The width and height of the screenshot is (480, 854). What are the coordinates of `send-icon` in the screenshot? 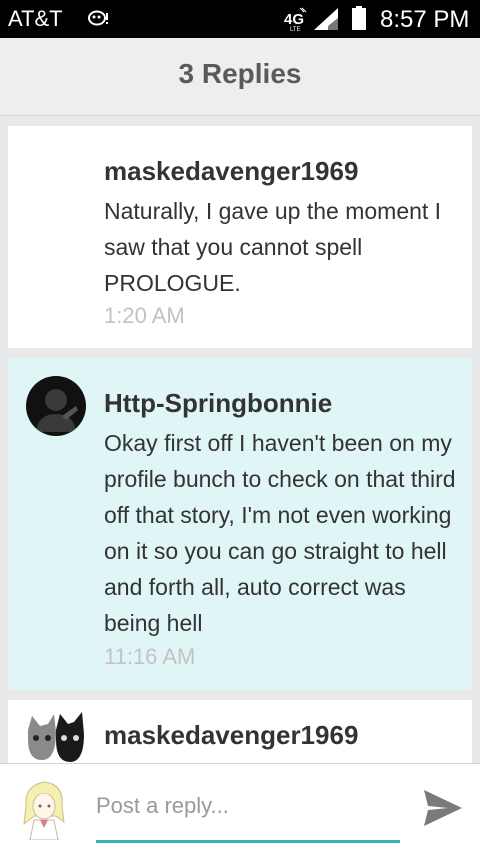 It's located at (442, 808).